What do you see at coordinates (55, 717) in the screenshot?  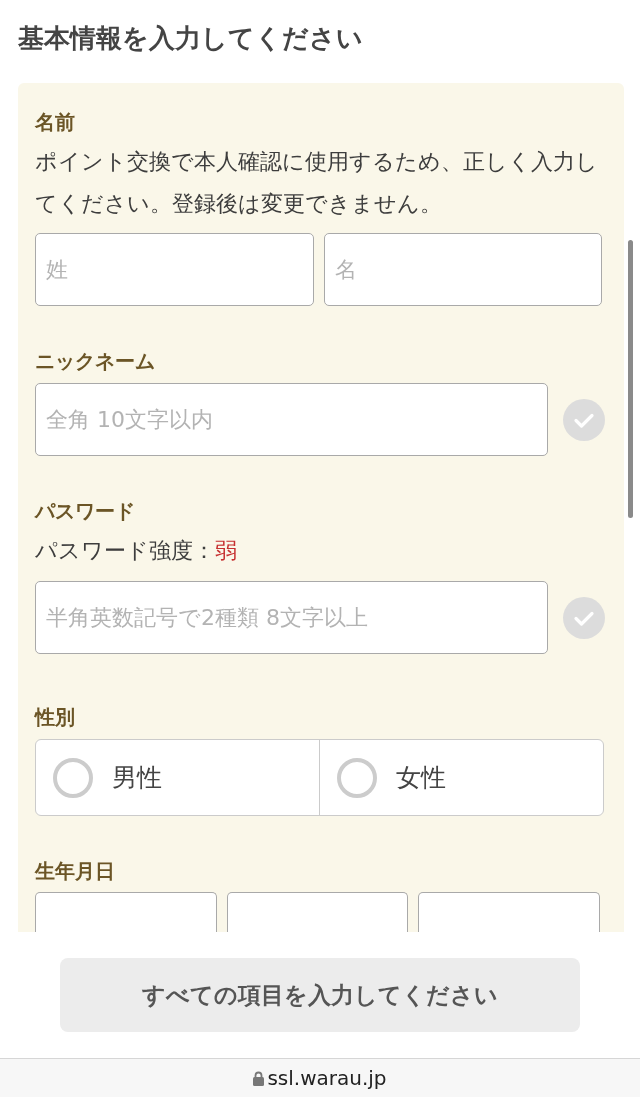 I see `field-label: 性別` at bounding box center [55, 717].